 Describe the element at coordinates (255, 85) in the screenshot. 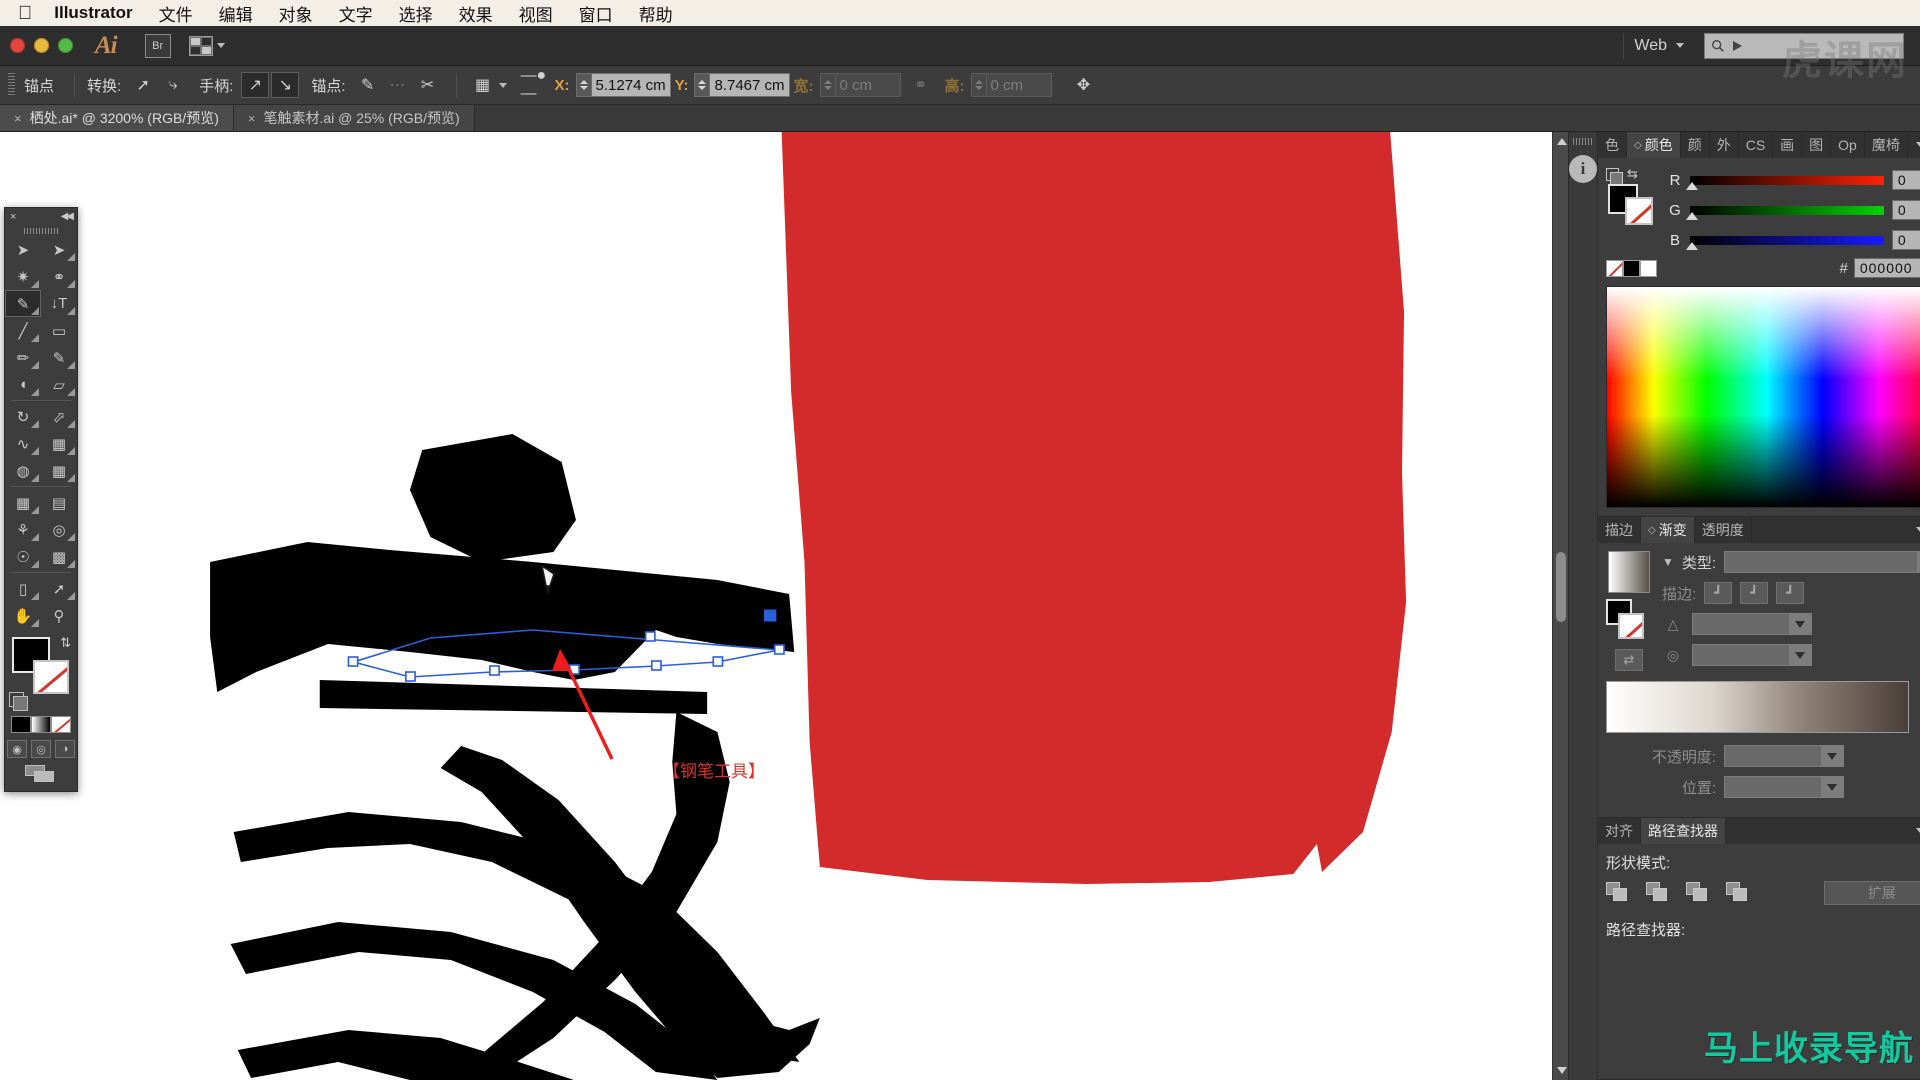

I see `show-handles-icon: ↗` at that location.